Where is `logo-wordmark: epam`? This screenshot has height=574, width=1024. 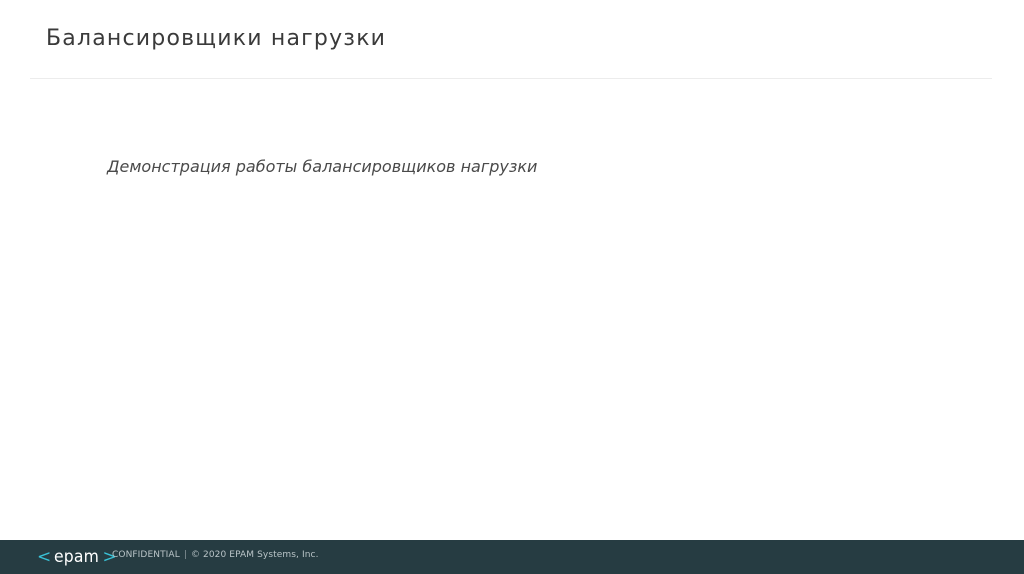
logo-wordmark: epam is located at coordinates (77, 557).